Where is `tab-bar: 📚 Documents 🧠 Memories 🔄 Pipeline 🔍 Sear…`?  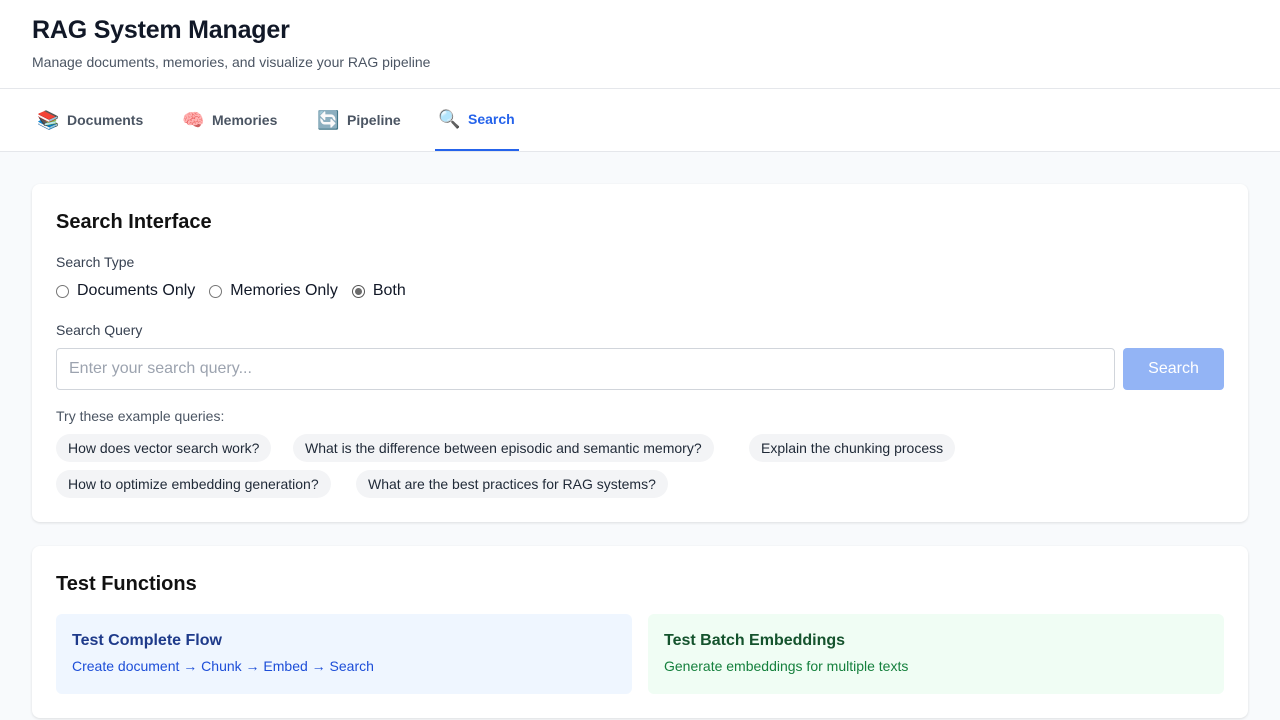 tab-bar: 📚 Documents 🧠 Memories 🔄 Pipeline 🔍 Sear… is located at coordinates (640, 120).